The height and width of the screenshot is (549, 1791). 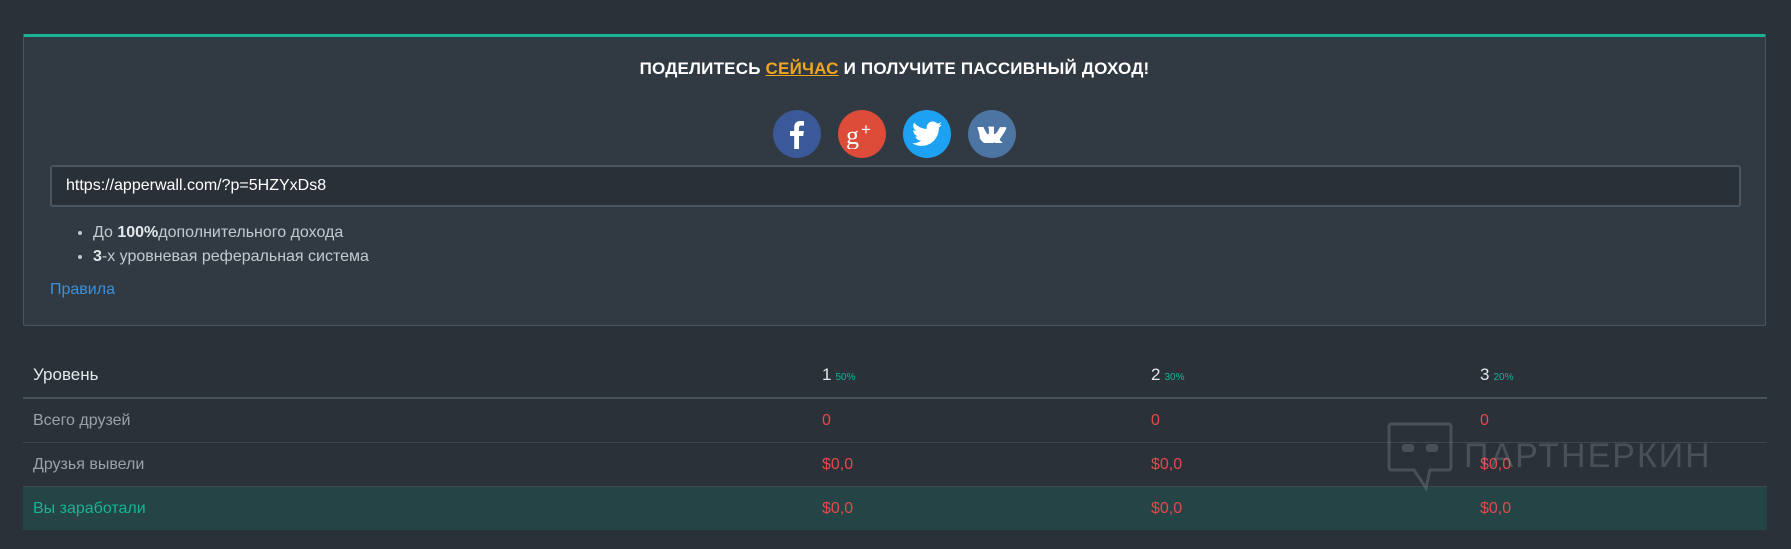 What do you see at coordinates (994, 68) in the screenshot?
I see `headline-text-end: И ПОЛУЧИТЕ ПАССИВНЫЙ ДОХОД!` at bounding box center [994, 68].